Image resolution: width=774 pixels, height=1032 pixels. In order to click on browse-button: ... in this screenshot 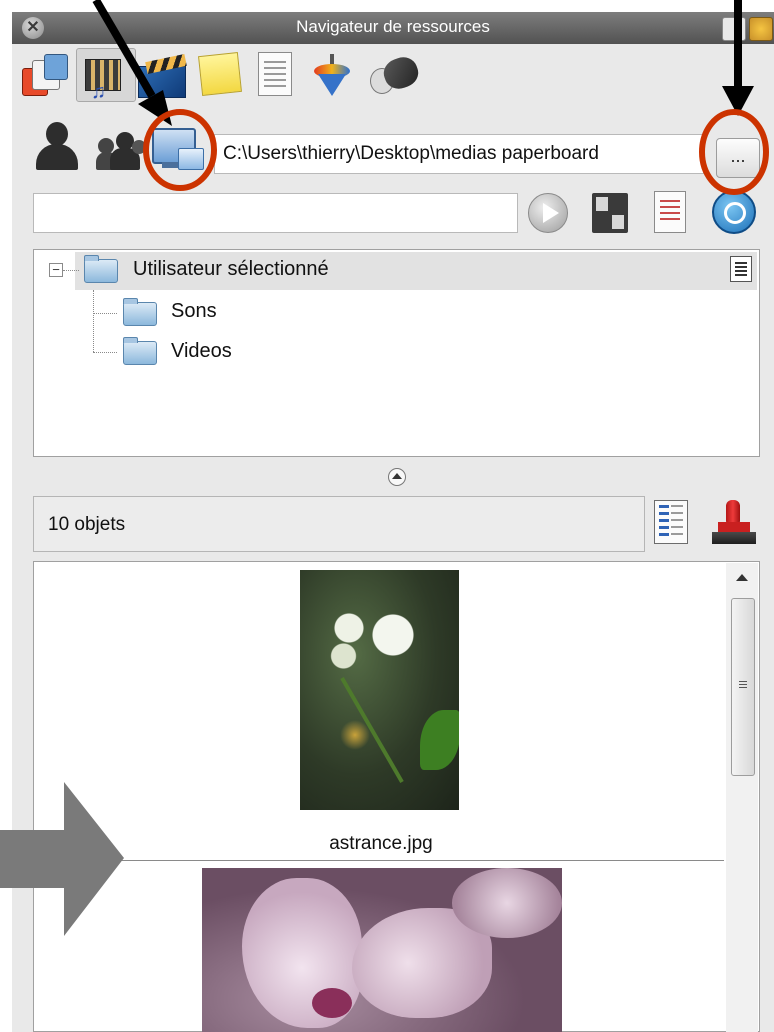, I will do `click(738, 158)`.